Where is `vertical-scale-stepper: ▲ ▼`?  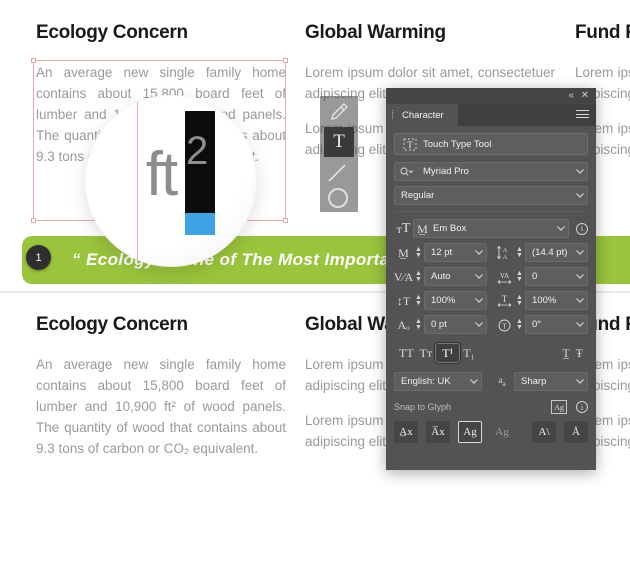 vertical-scale-stepper: ▲ ▼ is located at coordinates (418, 300).